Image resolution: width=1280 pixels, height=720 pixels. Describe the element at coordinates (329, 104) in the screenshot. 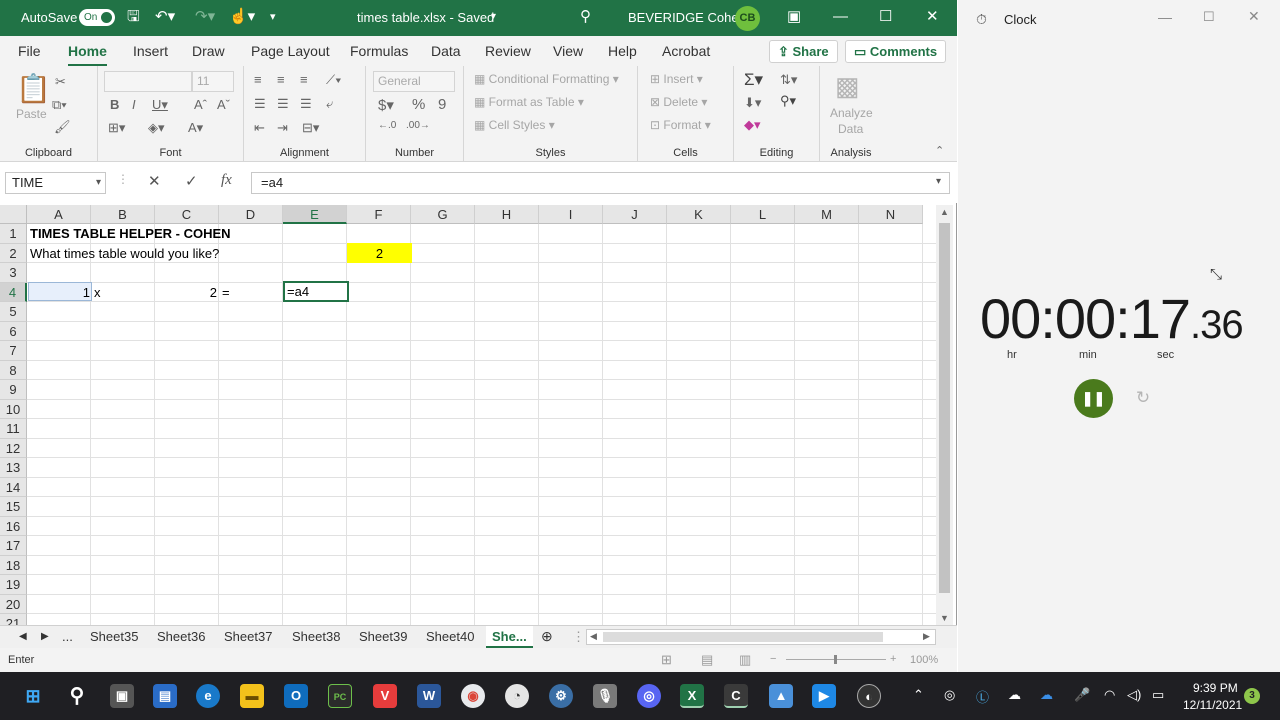

I see `wrap-text-icon: ⤶` at that location.